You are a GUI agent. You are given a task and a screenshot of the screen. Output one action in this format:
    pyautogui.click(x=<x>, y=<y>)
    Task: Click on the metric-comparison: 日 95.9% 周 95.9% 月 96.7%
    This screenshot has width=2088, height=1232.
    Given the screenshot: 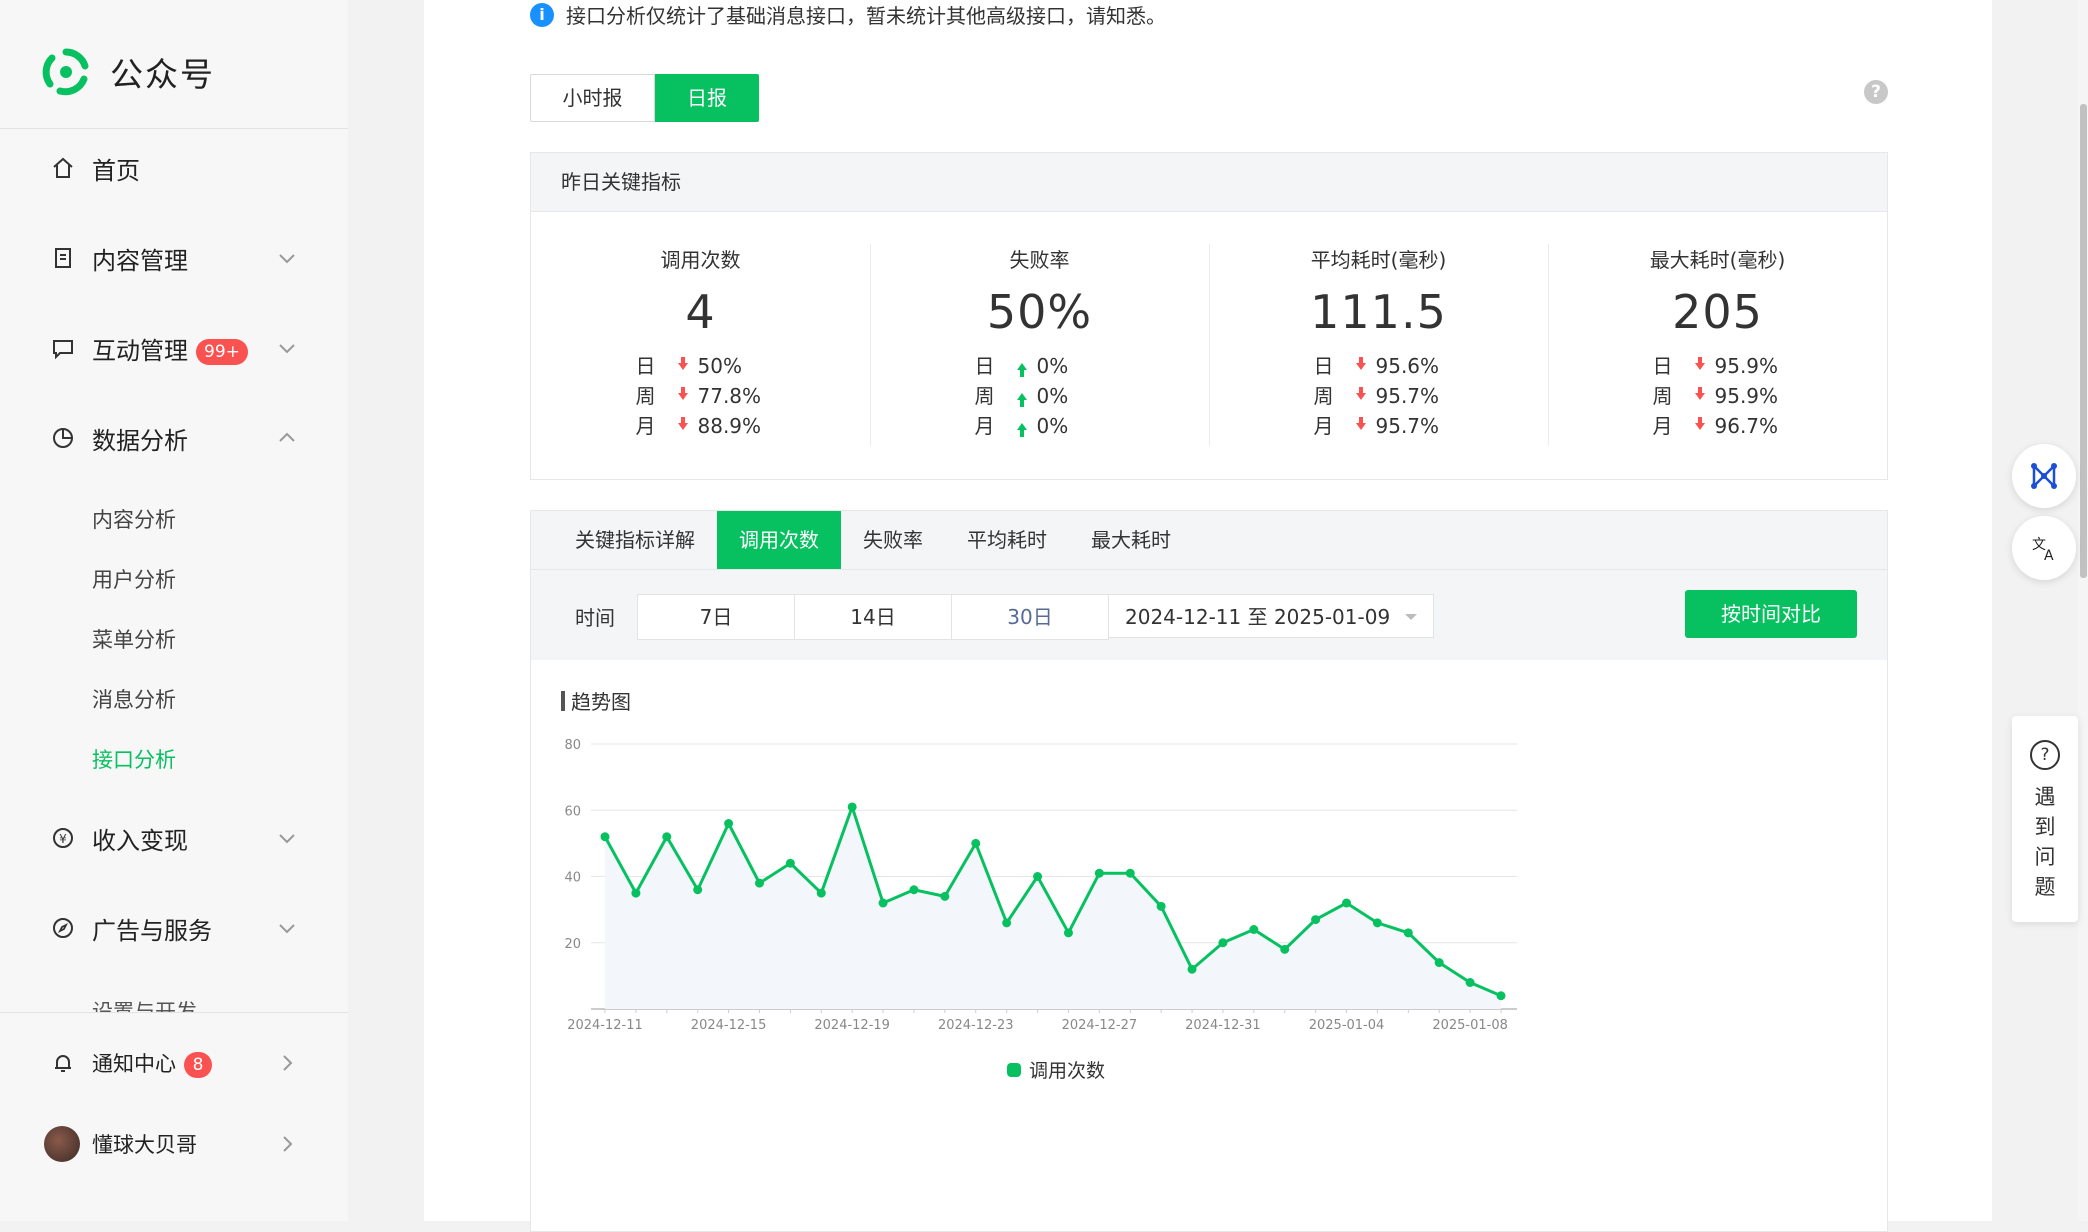 What is the action you would take?
    pyautogui.click(x=1718, y=396)
    